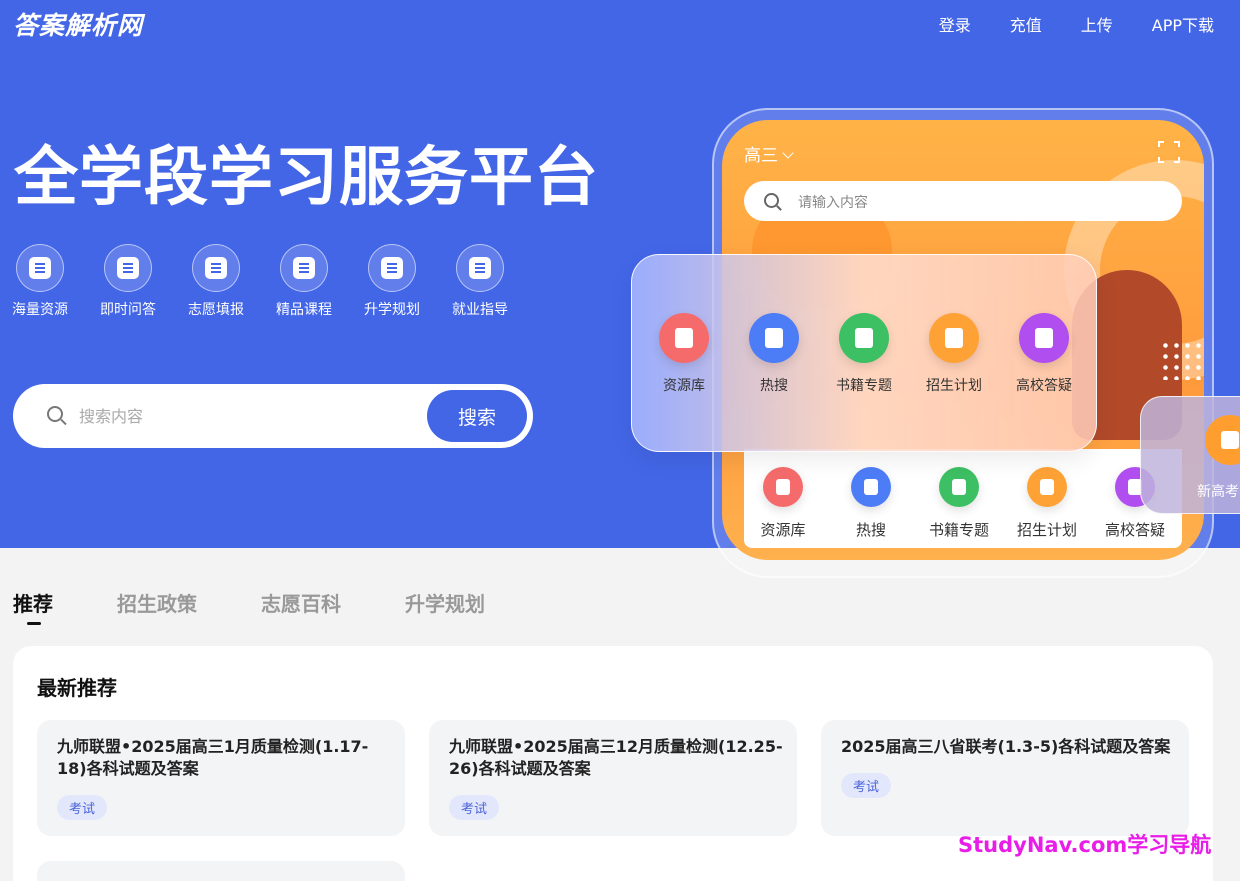 The width and height of the screenshot is (1240, 881). I want to click on feature-qa: 即时问答, so click(128, 281).